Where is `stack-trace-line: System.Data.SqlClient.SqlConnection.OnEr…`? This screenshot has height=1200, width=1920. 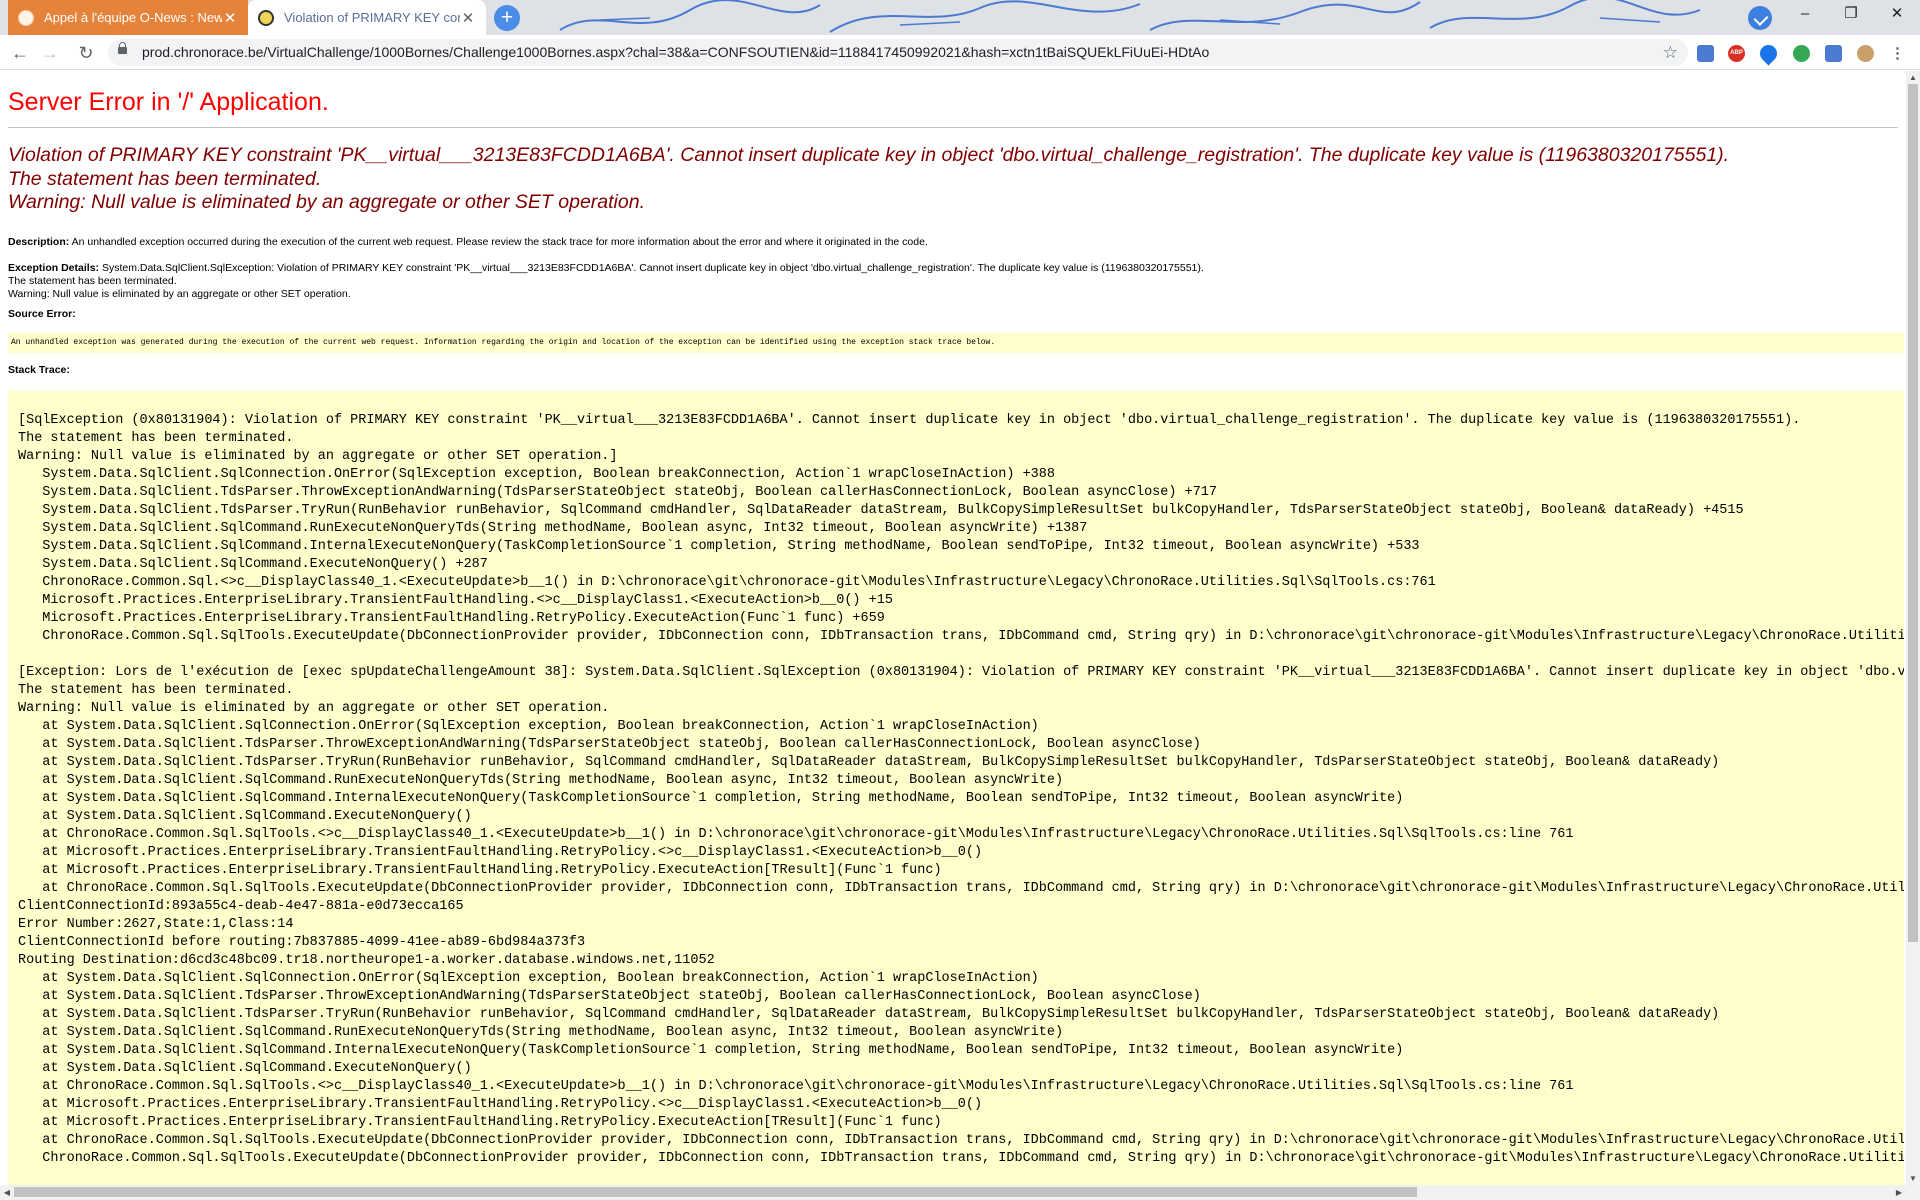 stack-trace-line: System.Data.SqlClient.SqlConnection.OnEr… is located at coordinates (536, 474).